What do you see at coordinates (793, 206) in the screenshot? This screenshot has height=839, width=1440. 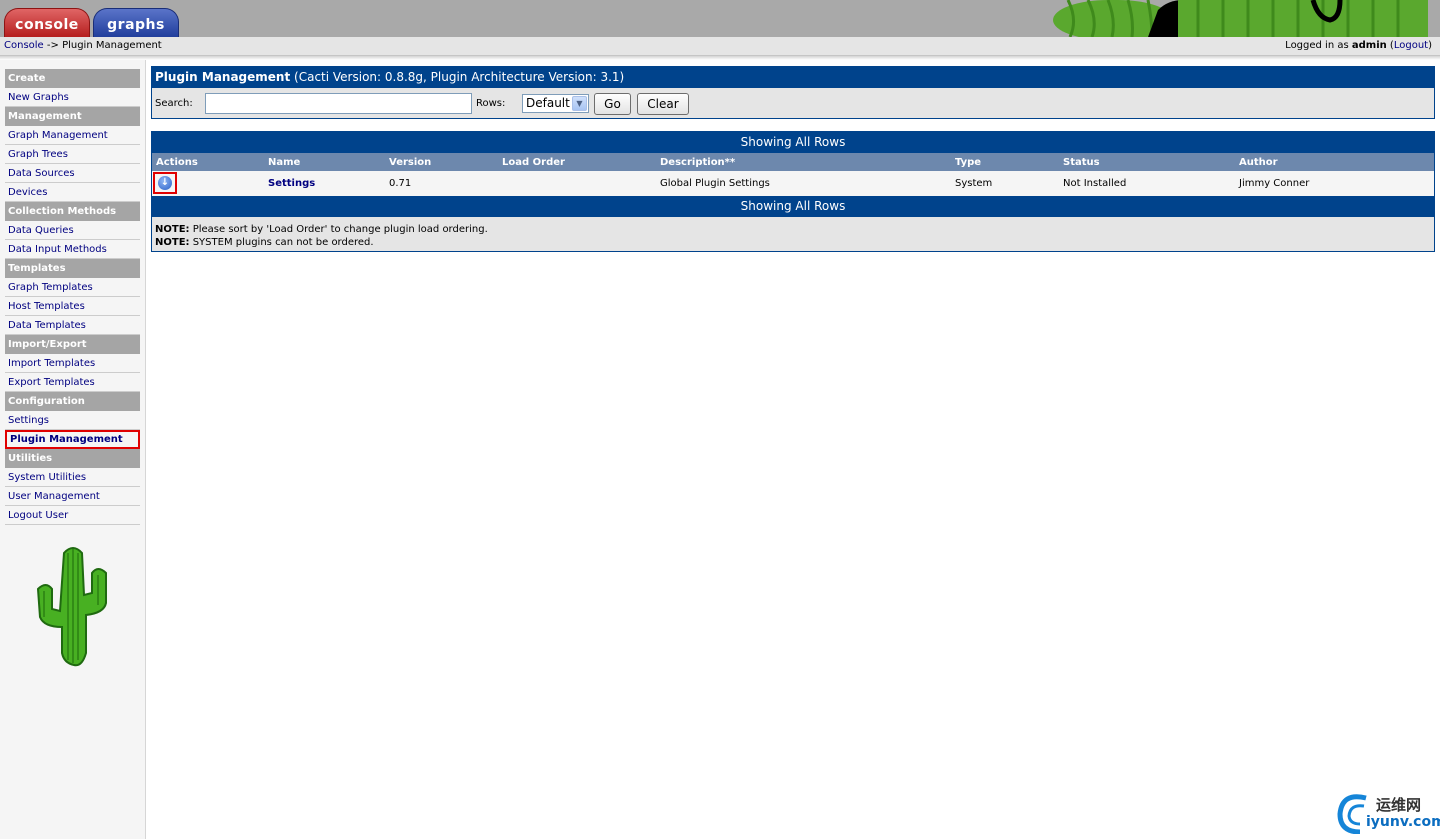 I see `showing-rows-bottom: Showing All Rows` at bounding box center [793, 206].